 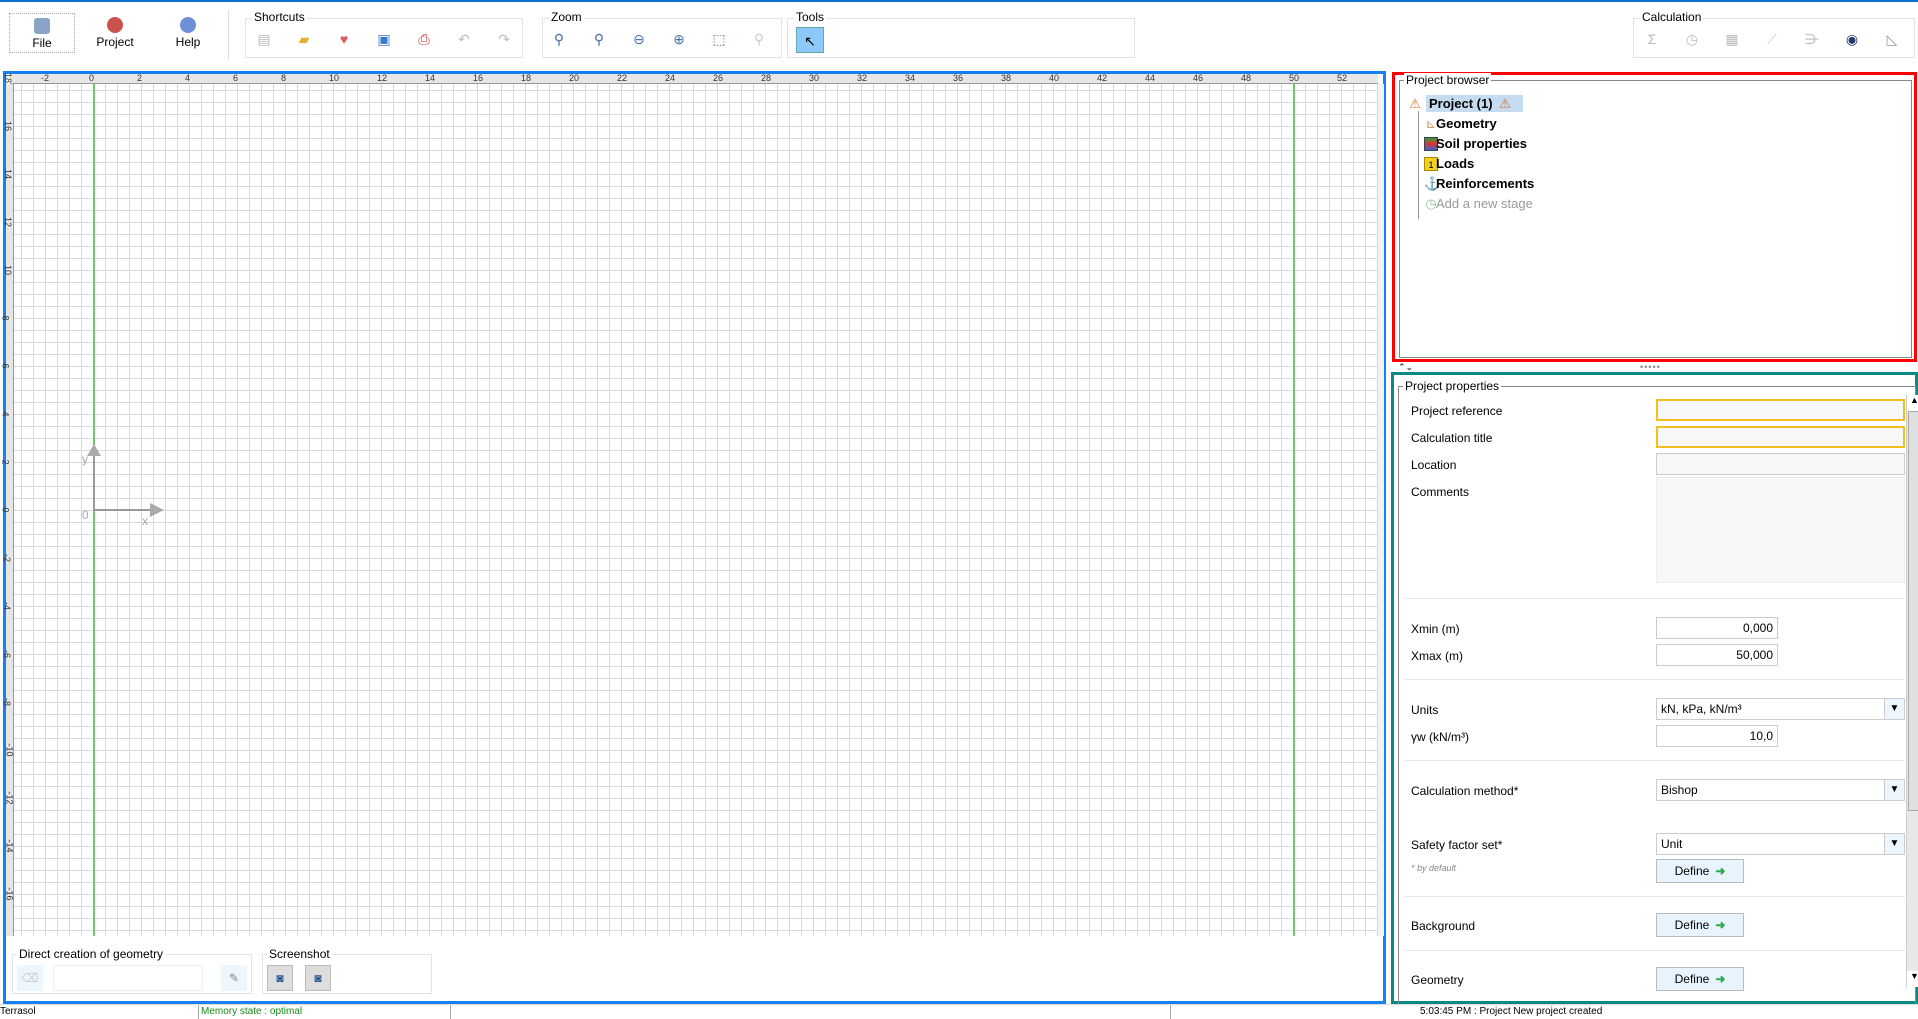 I want to click on open-folder-icon: ▰, so click(x=304, y=39).